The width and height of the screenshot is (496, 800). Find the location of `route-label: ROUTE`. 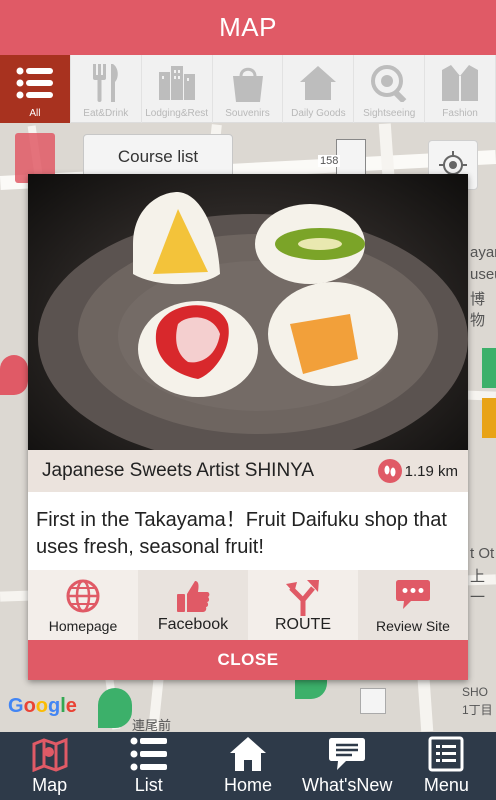

route-label: ROUTE is located at coordinates (303, 624).